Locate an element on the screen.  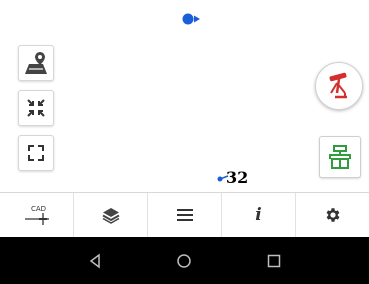
layers-icon is located at coordinates (110, 216).